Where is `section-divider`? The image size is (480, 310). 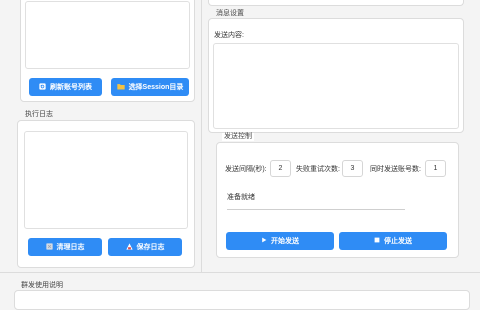 section-divider is located at coordinates (240, 272).